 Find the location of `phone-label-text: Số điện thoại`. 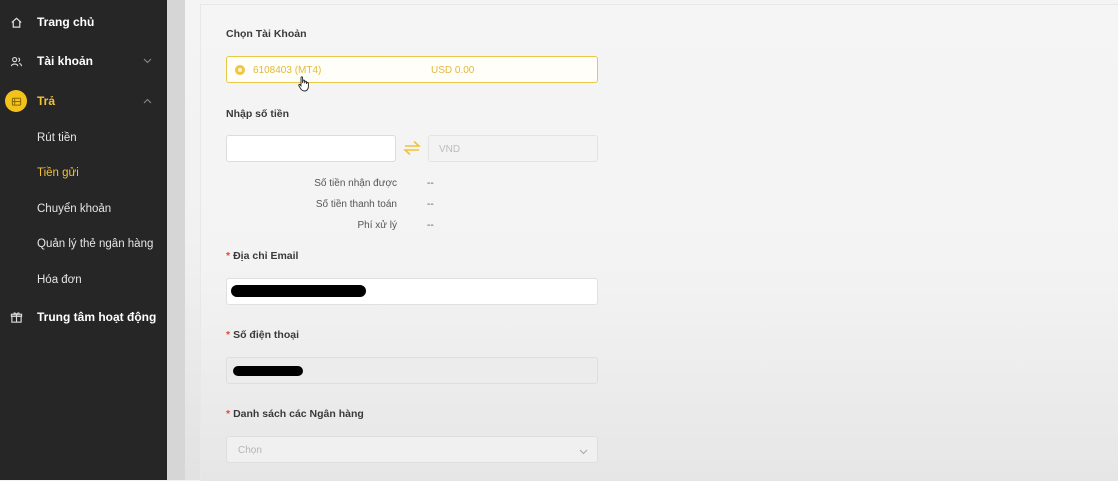

phone-label-text: Số điện thoại is located at coordinates (266, 335).